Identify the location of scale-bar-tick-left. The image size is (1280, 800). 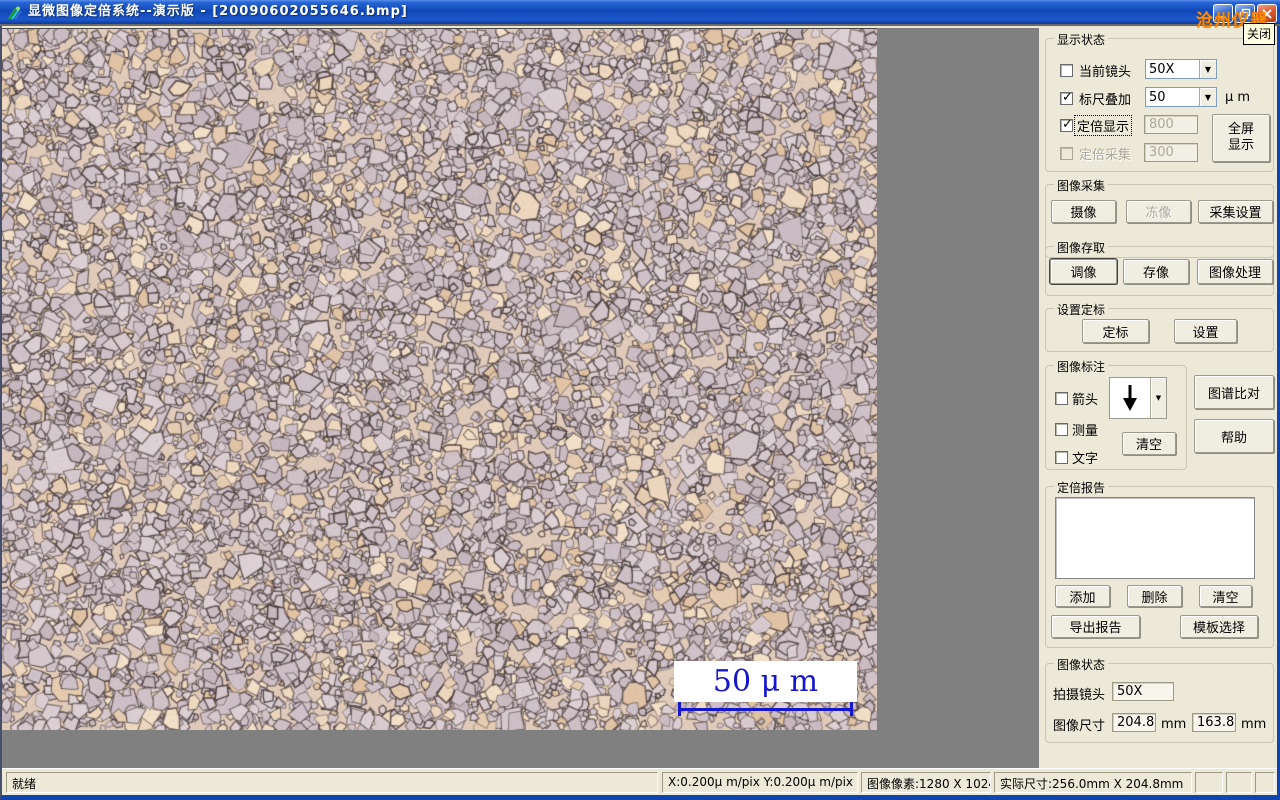
(679, 709).